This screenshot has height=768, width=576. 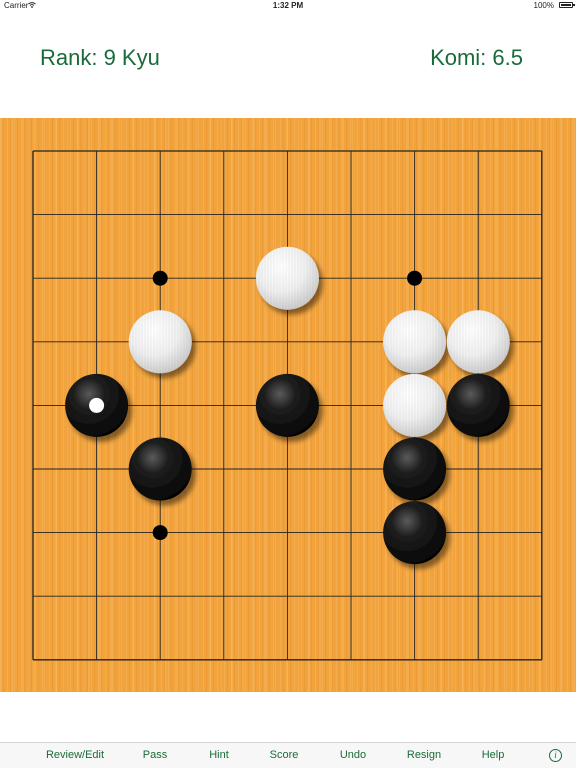 What do you see at coordinates (567, 5) in the screenshot?
I see `battery-icon` at bounding box center [567, 5].